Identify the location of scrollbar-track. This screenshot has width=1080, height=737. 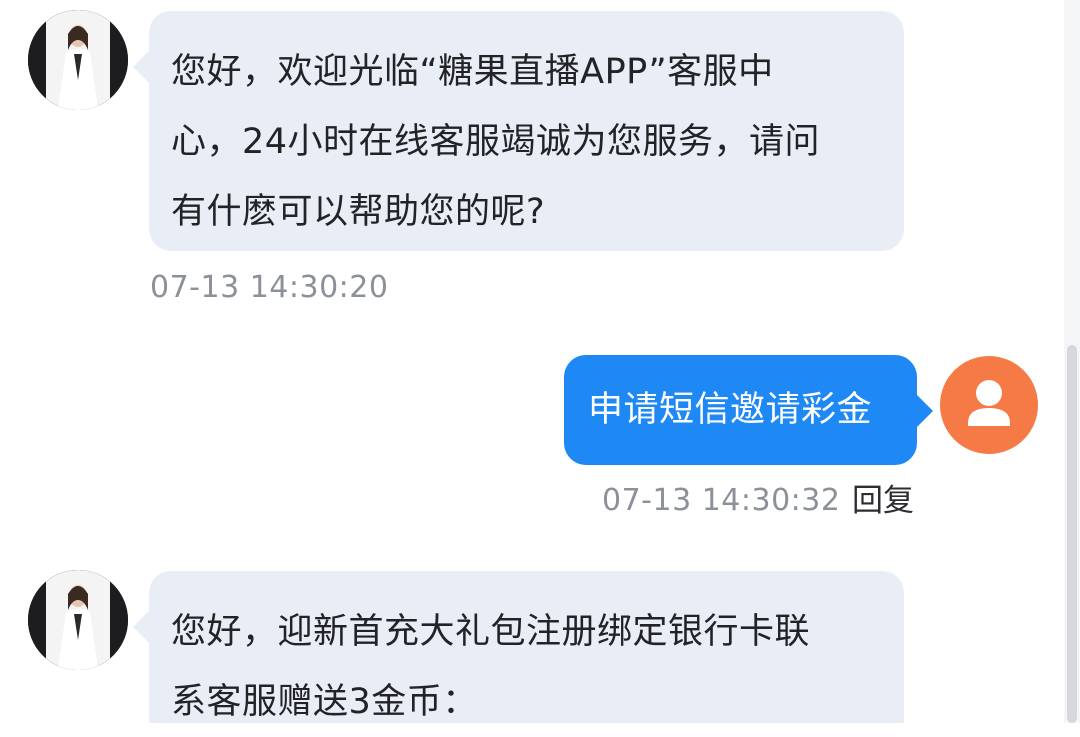
(1072, 361).